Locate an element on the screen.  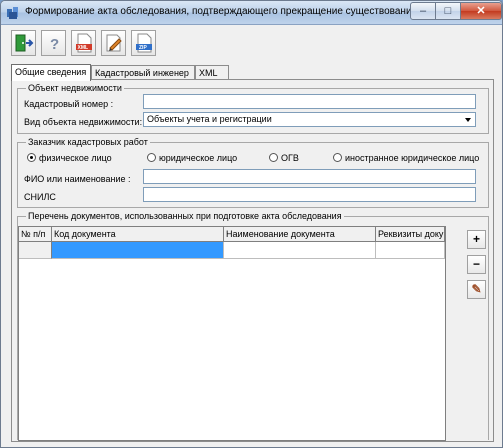
remove-row-button: − is located at coordinates (476, 264).